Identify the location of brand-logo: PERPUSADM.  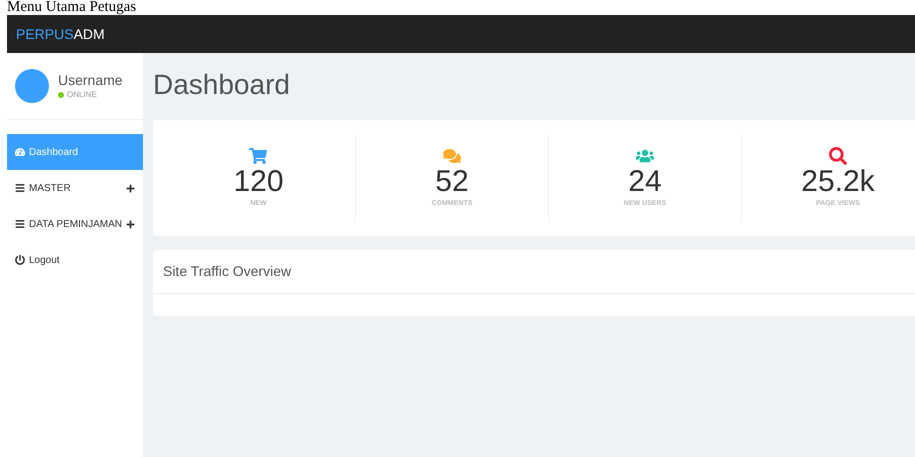
(60, 34).